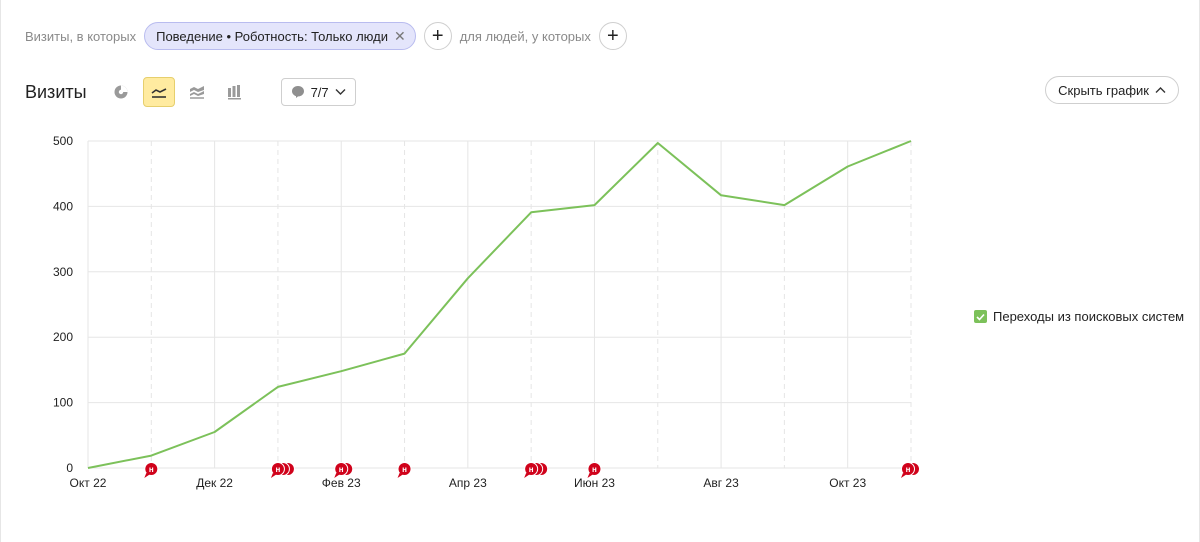  Describe the element at coordinates (980, 316) in the screenshot. I see `checkbox-checked-icon` at that location.